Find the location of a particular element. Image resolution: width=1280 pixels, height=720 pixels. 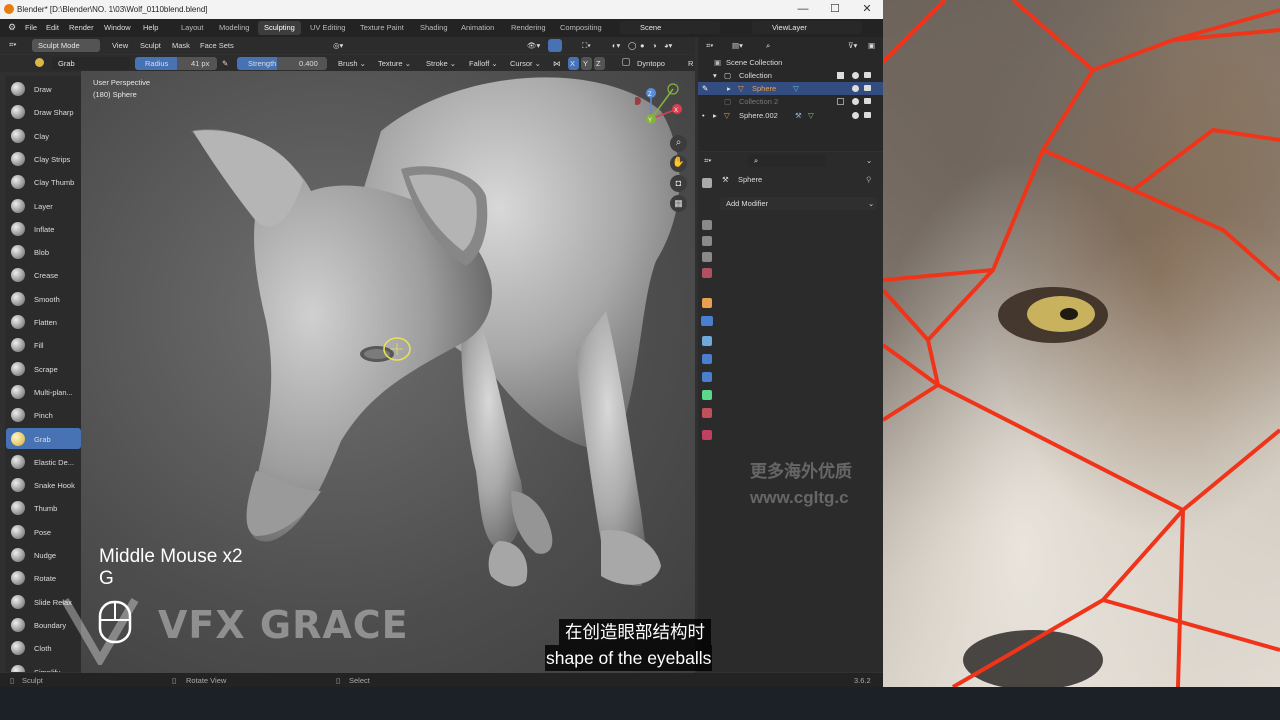

camera-view-icon: ◘ is located at coordinates (678, 183).